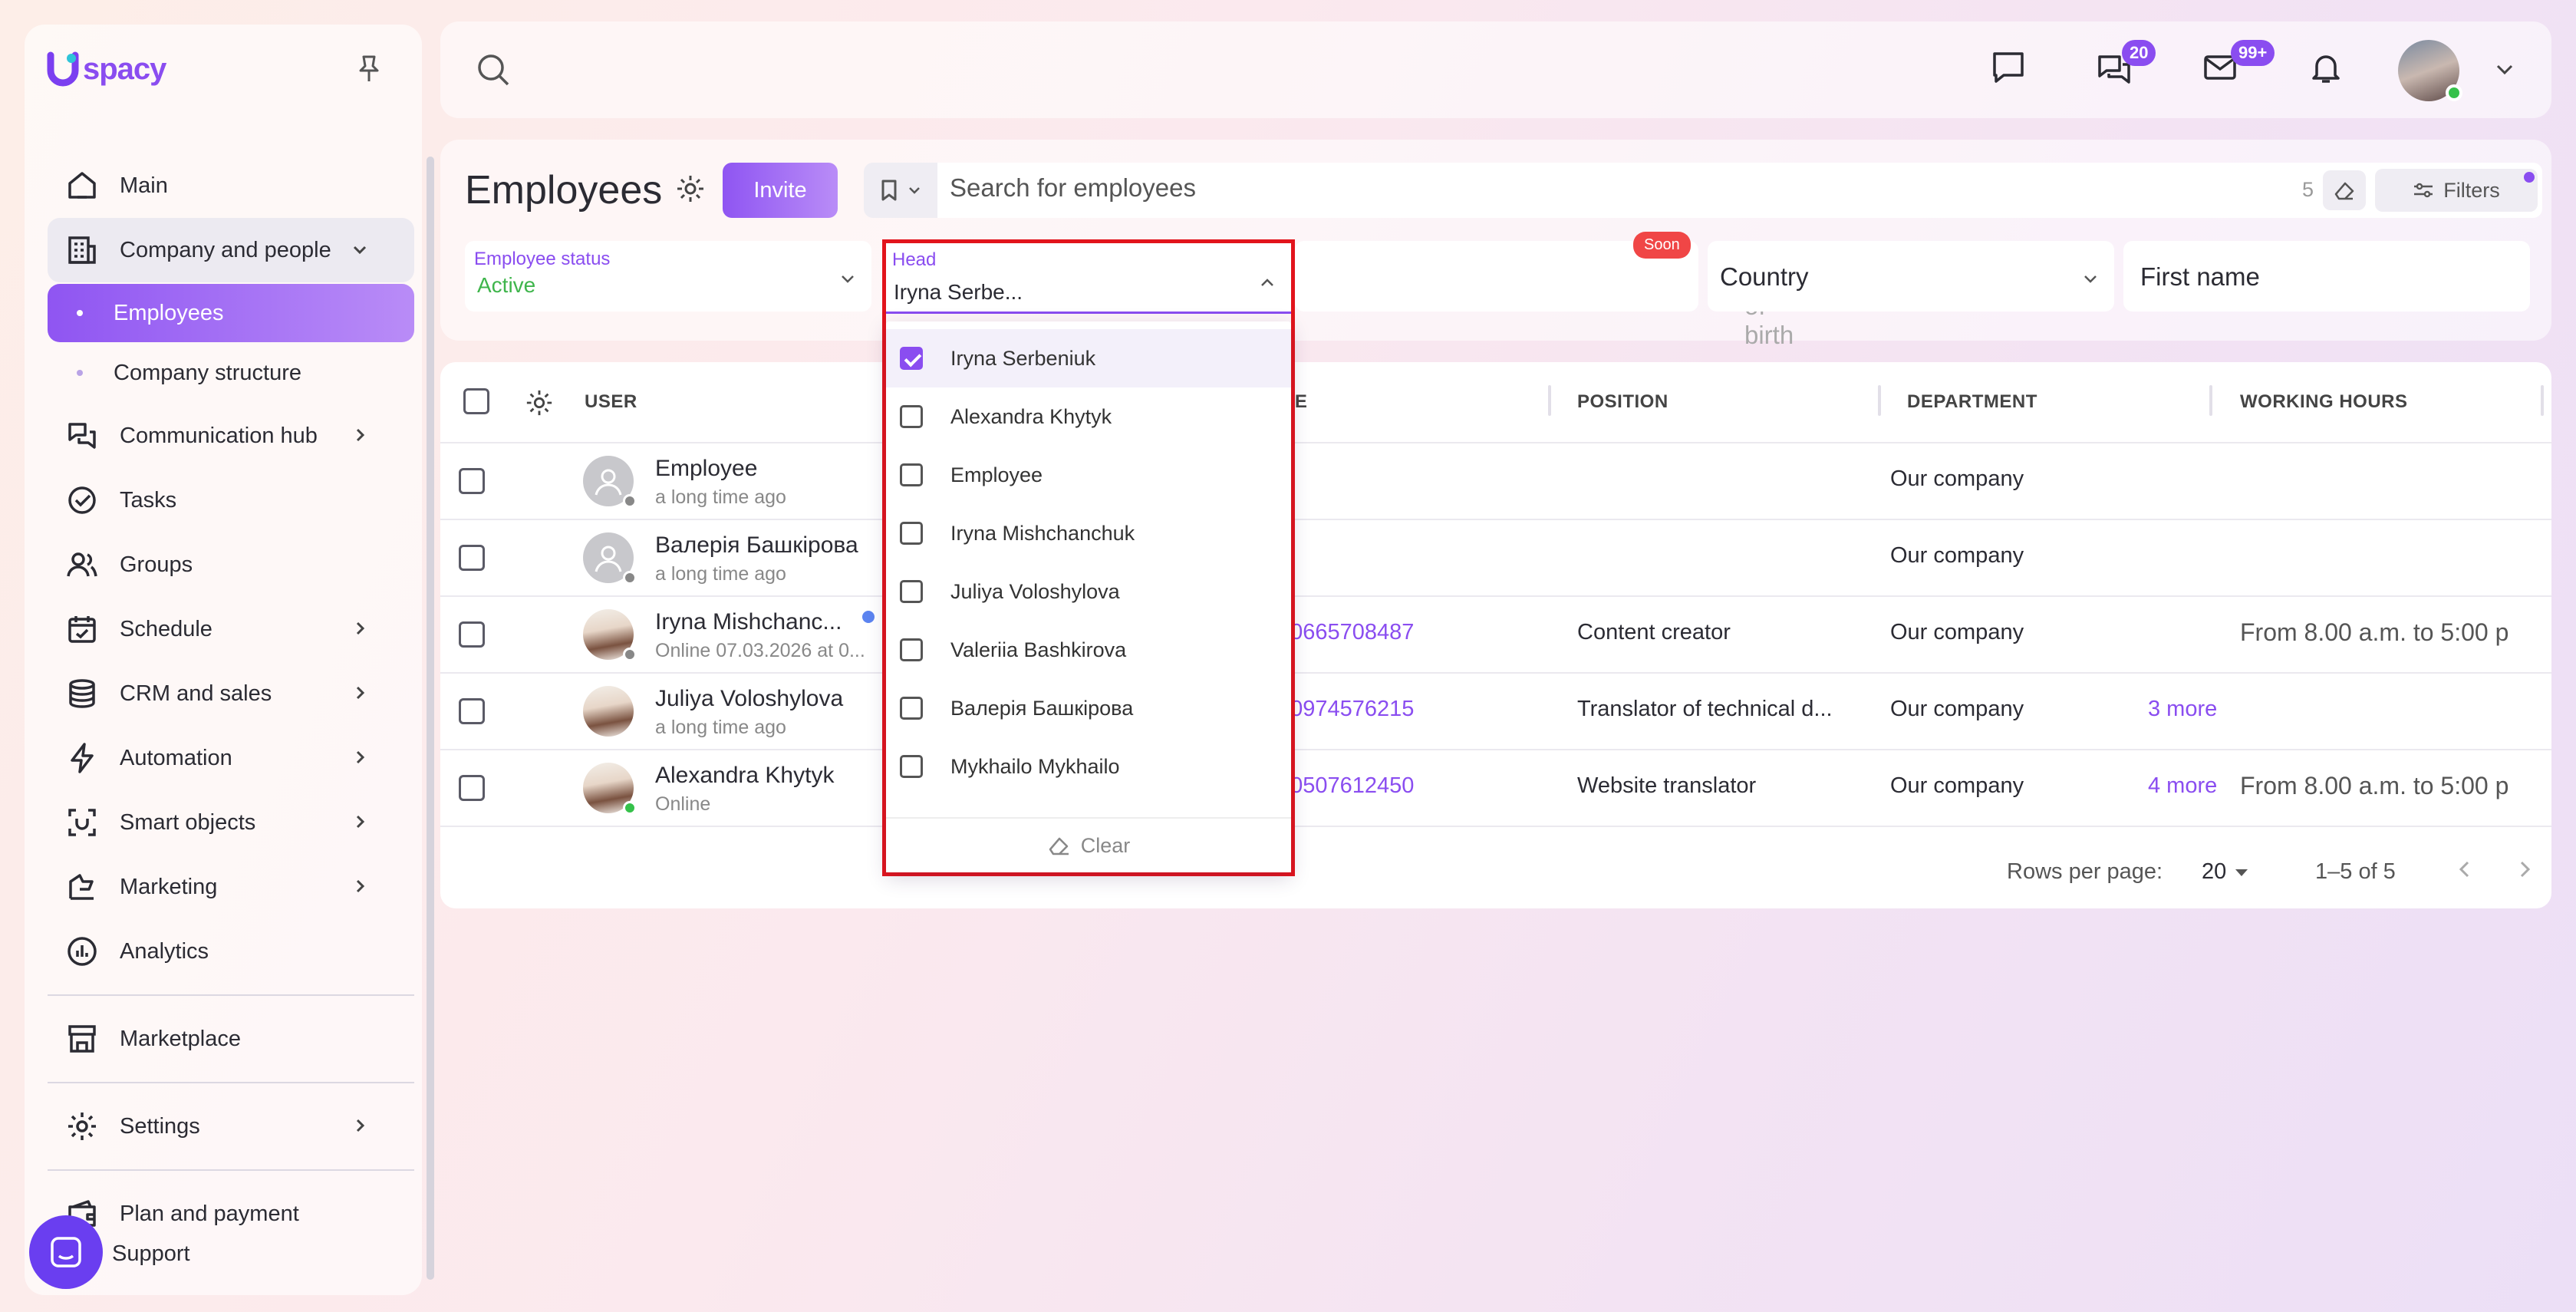 The width and height of the screenshot is (2576, 1312). I want to click on more-departments-link: 3 more, so click(2182, 709).